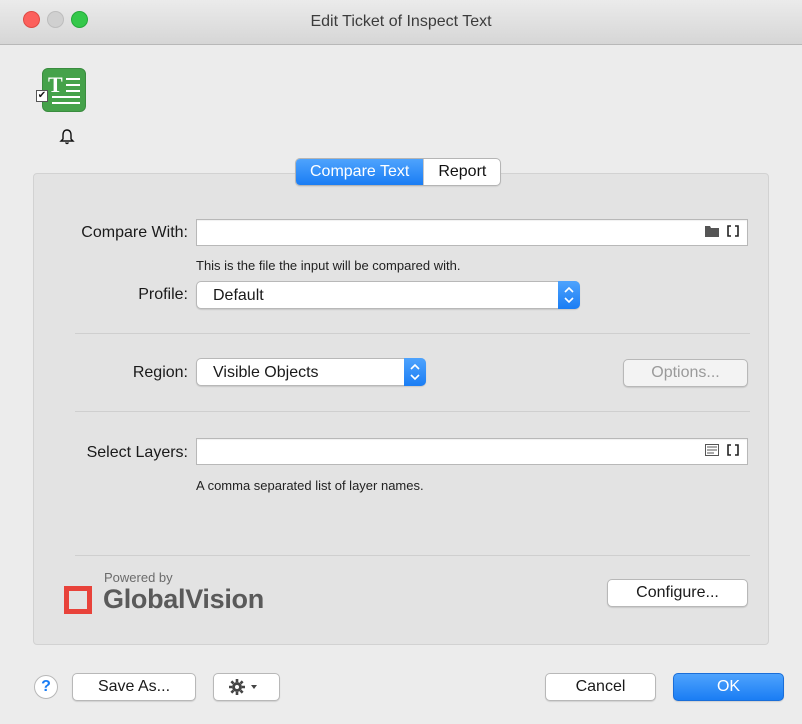 Image resolution: width=802 pixels, height=724 pixels. I want to click on globalvision-logo, so click(78, 600).